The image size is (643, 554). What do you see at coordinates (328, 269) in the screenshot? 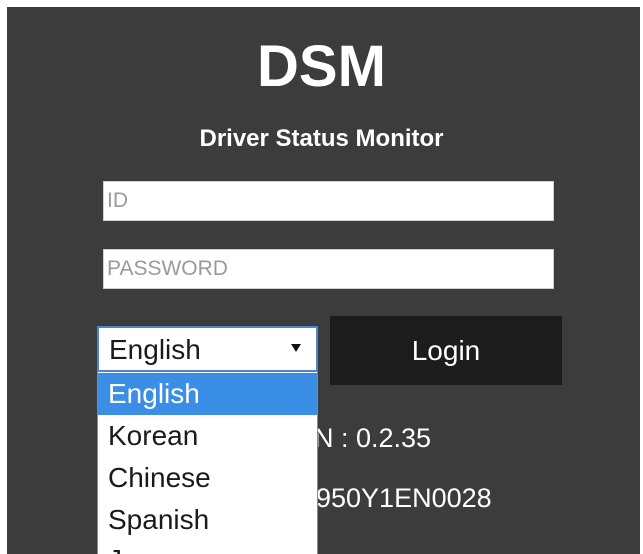
I see `password-field` at bounding box center [328, 269].